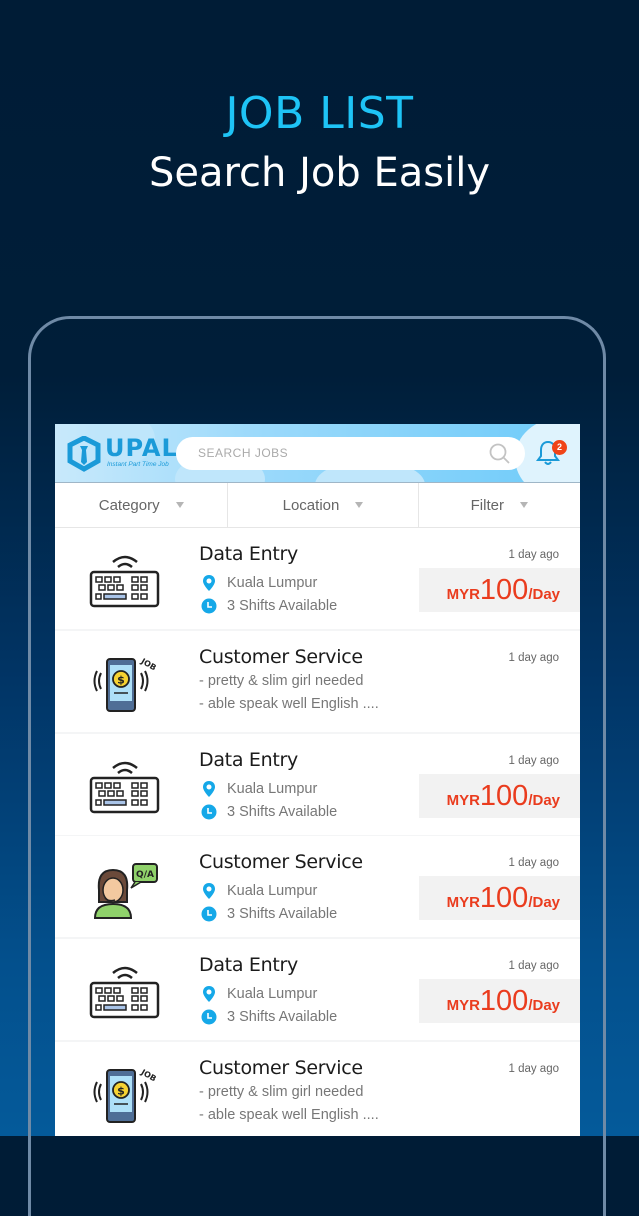 This screenshot has height=1216, width=639. What do you see at coordinates (129, 505) in the screenshot?
I see `category-label: Category` at bounding box center [129, 505].